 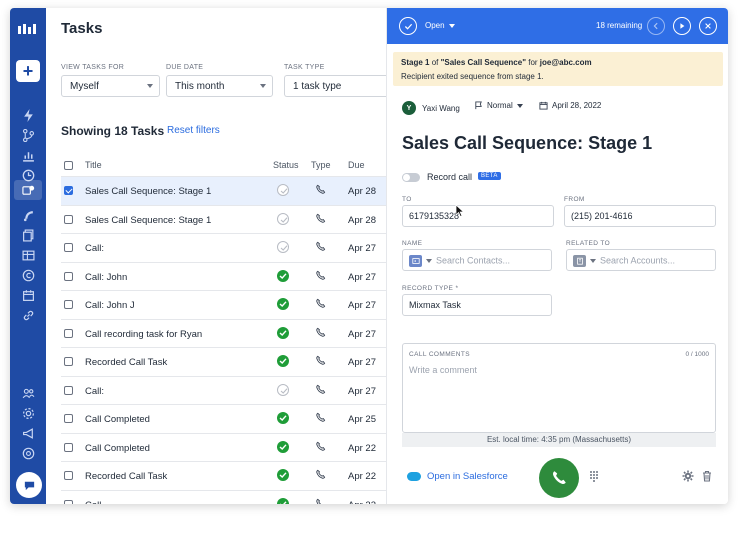 I want to click on settings-icon, so click(x=28, y=413).